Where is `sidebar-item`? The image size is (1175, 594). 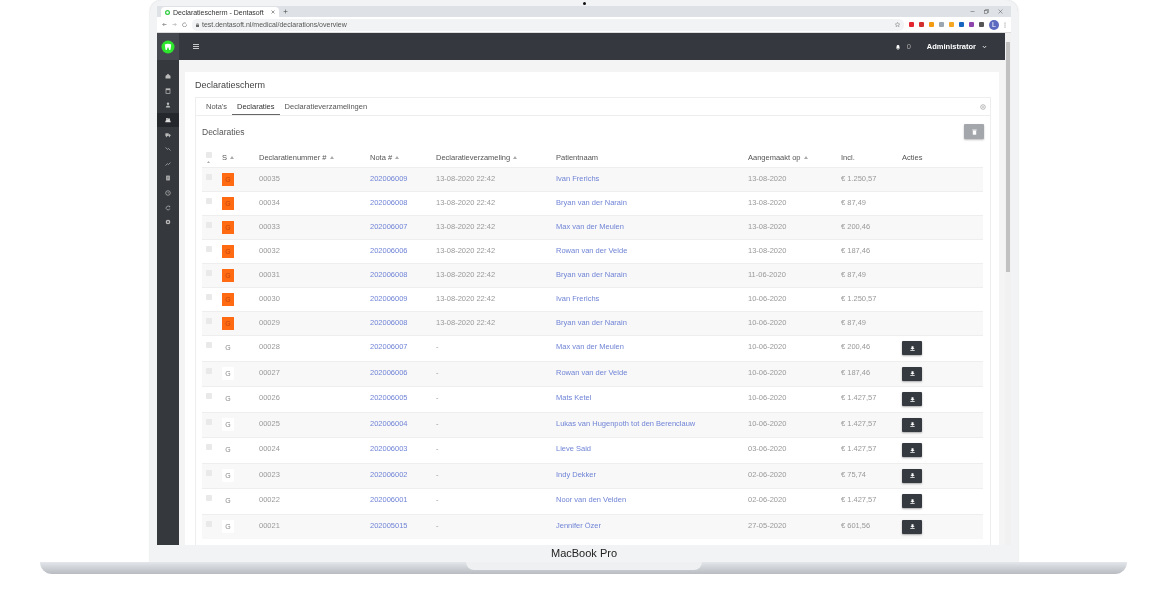
sidebar-item is located at coordinates (168, 120).